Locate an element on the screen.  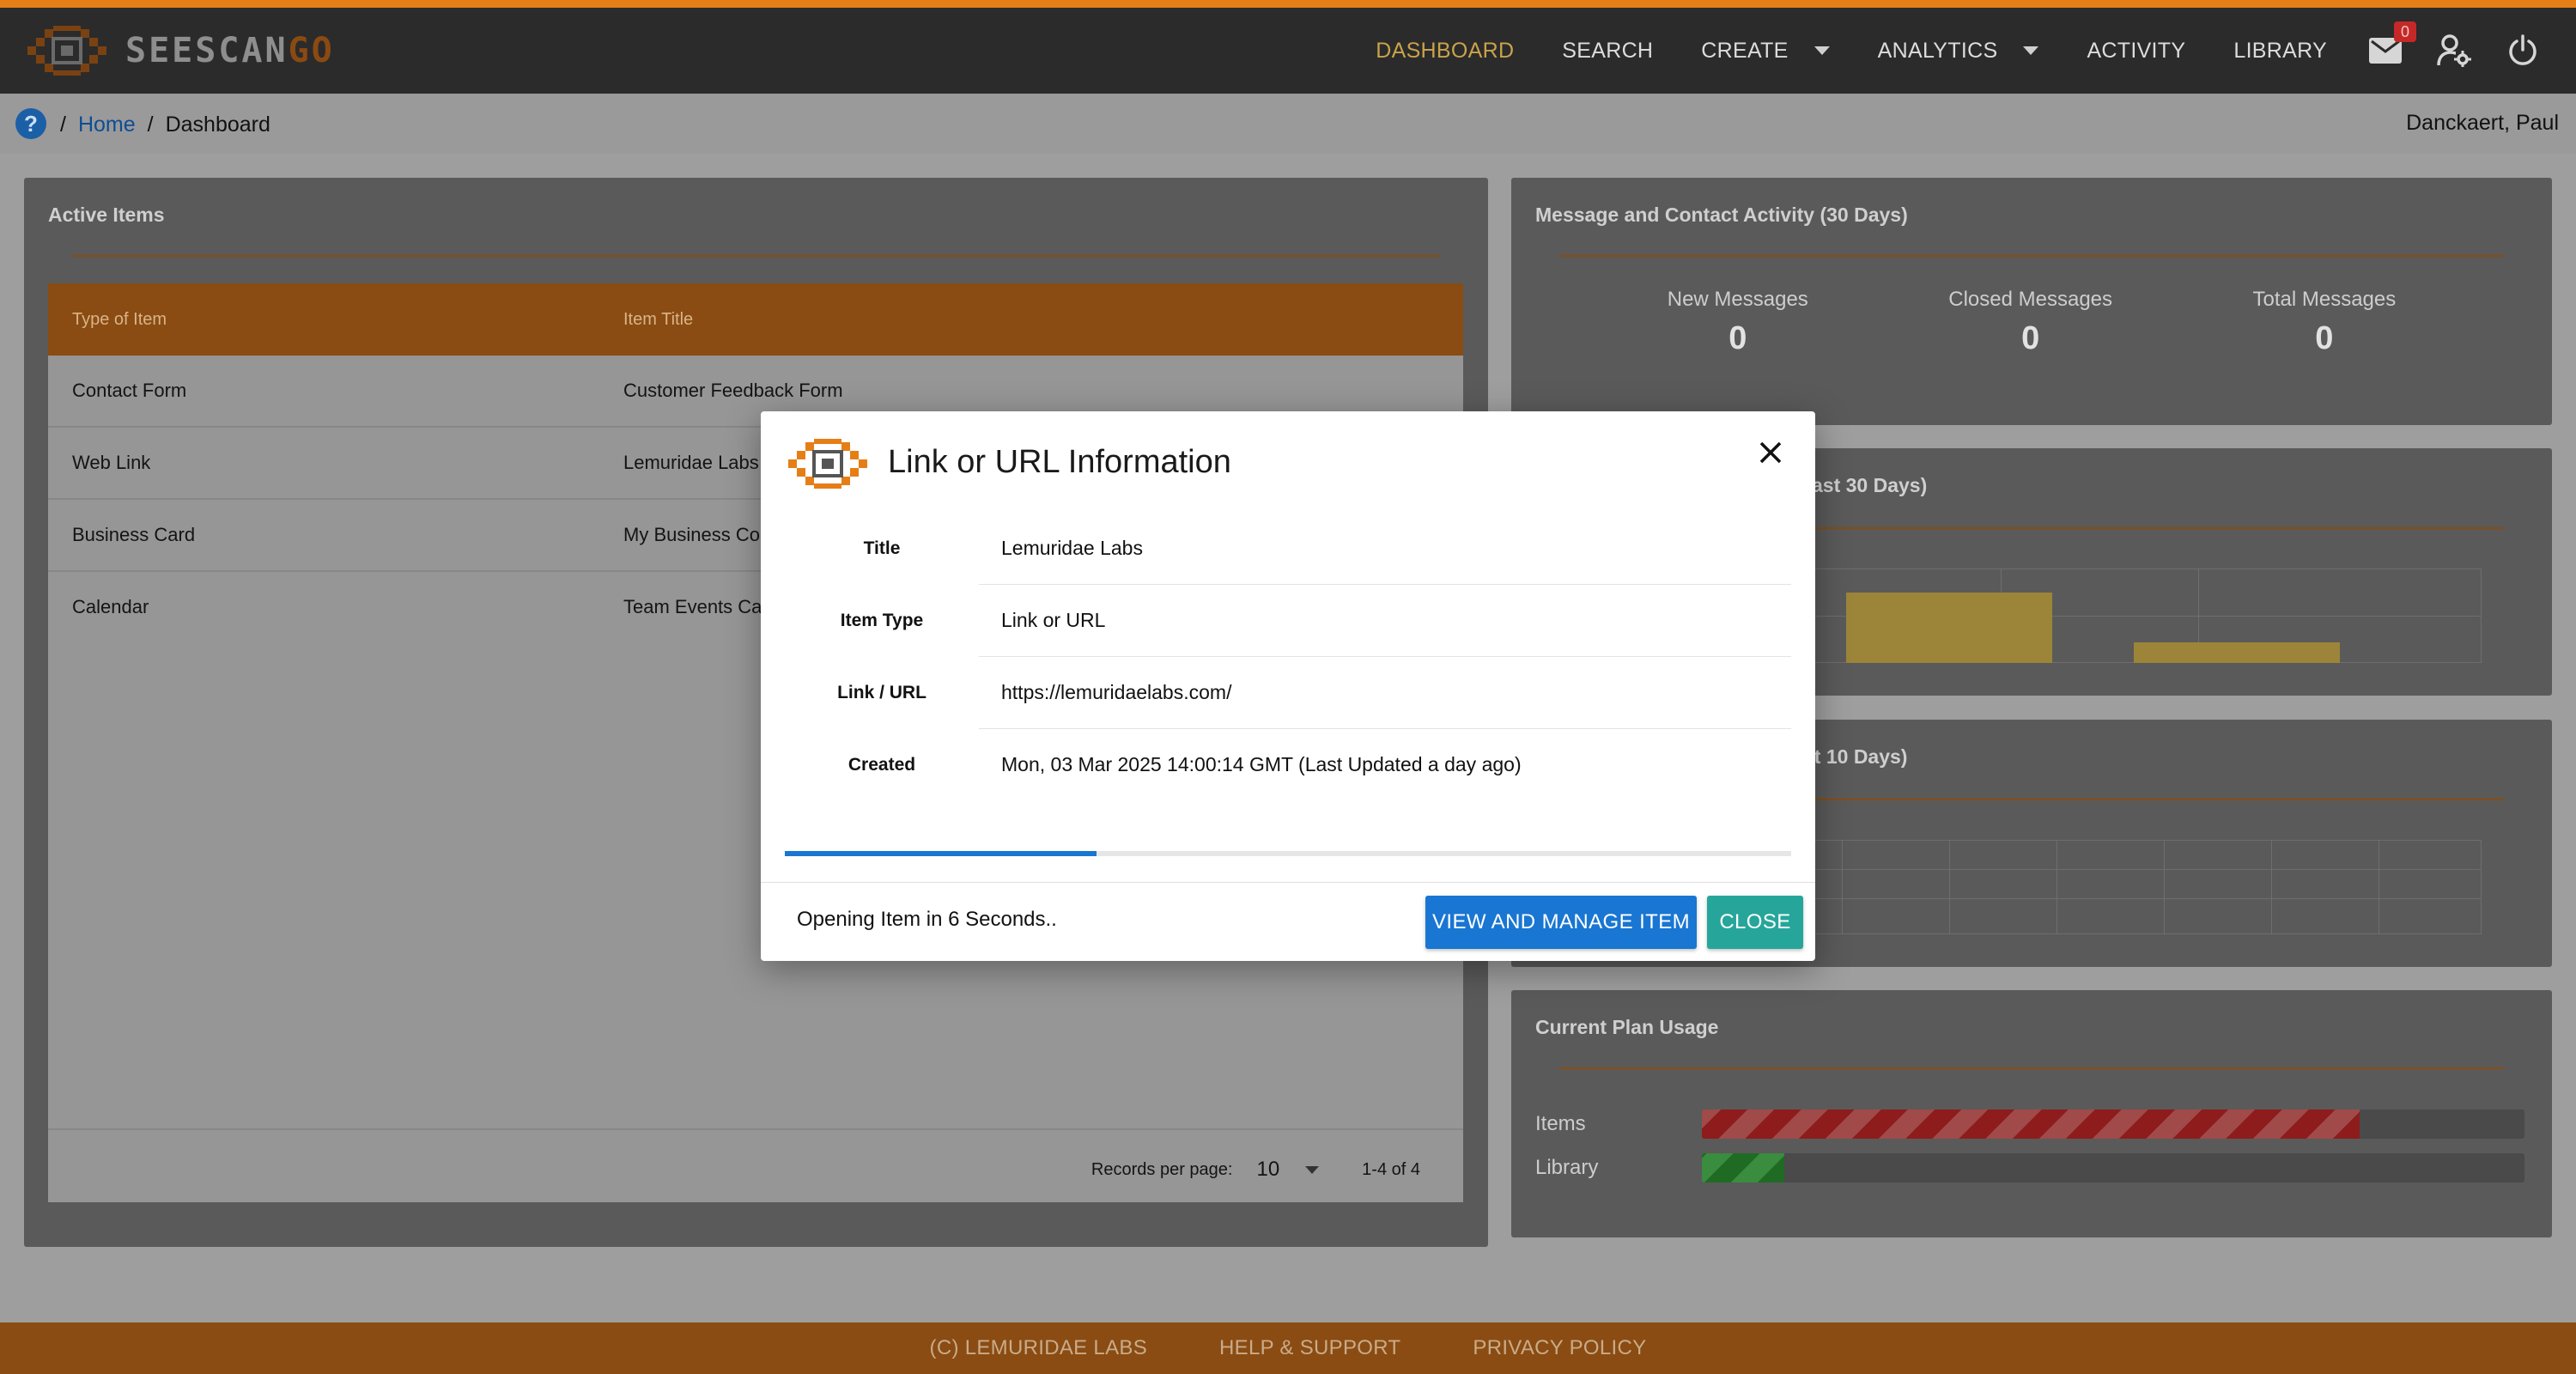
info-label: Created is located at coordinates (882, 765).